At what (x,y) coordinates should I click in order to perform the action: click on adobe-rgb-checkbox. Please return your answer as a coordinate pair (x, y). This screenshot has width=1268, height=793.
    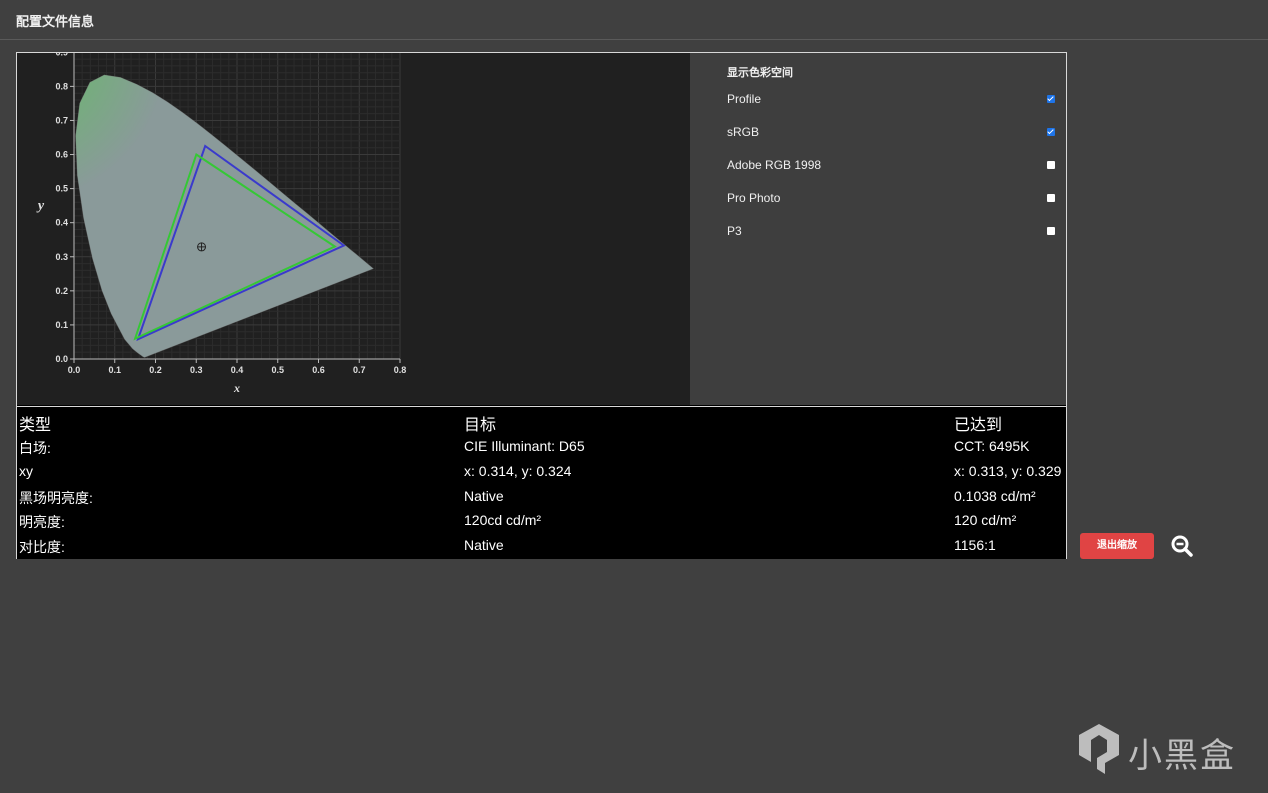
    Looking at the image, I should click on (1051, 165).